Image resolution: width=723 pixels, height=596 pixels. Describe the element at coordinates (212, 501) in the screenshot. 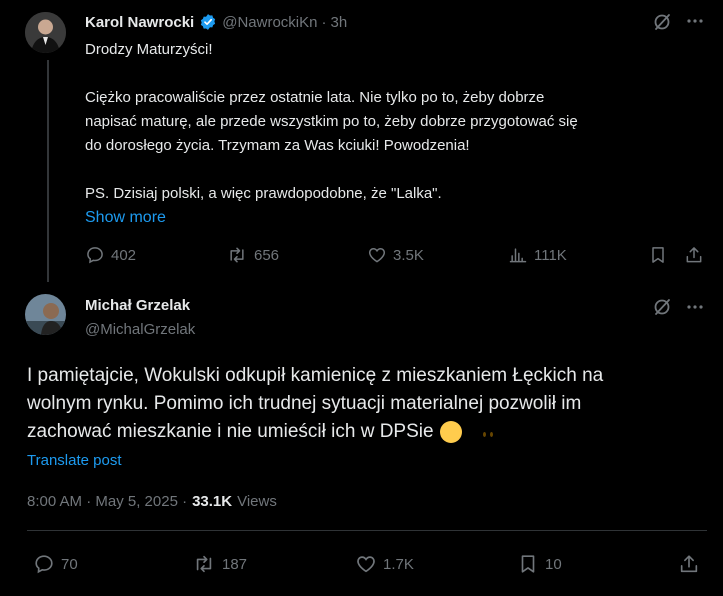

I see `views-count: 33.1K` at that location.